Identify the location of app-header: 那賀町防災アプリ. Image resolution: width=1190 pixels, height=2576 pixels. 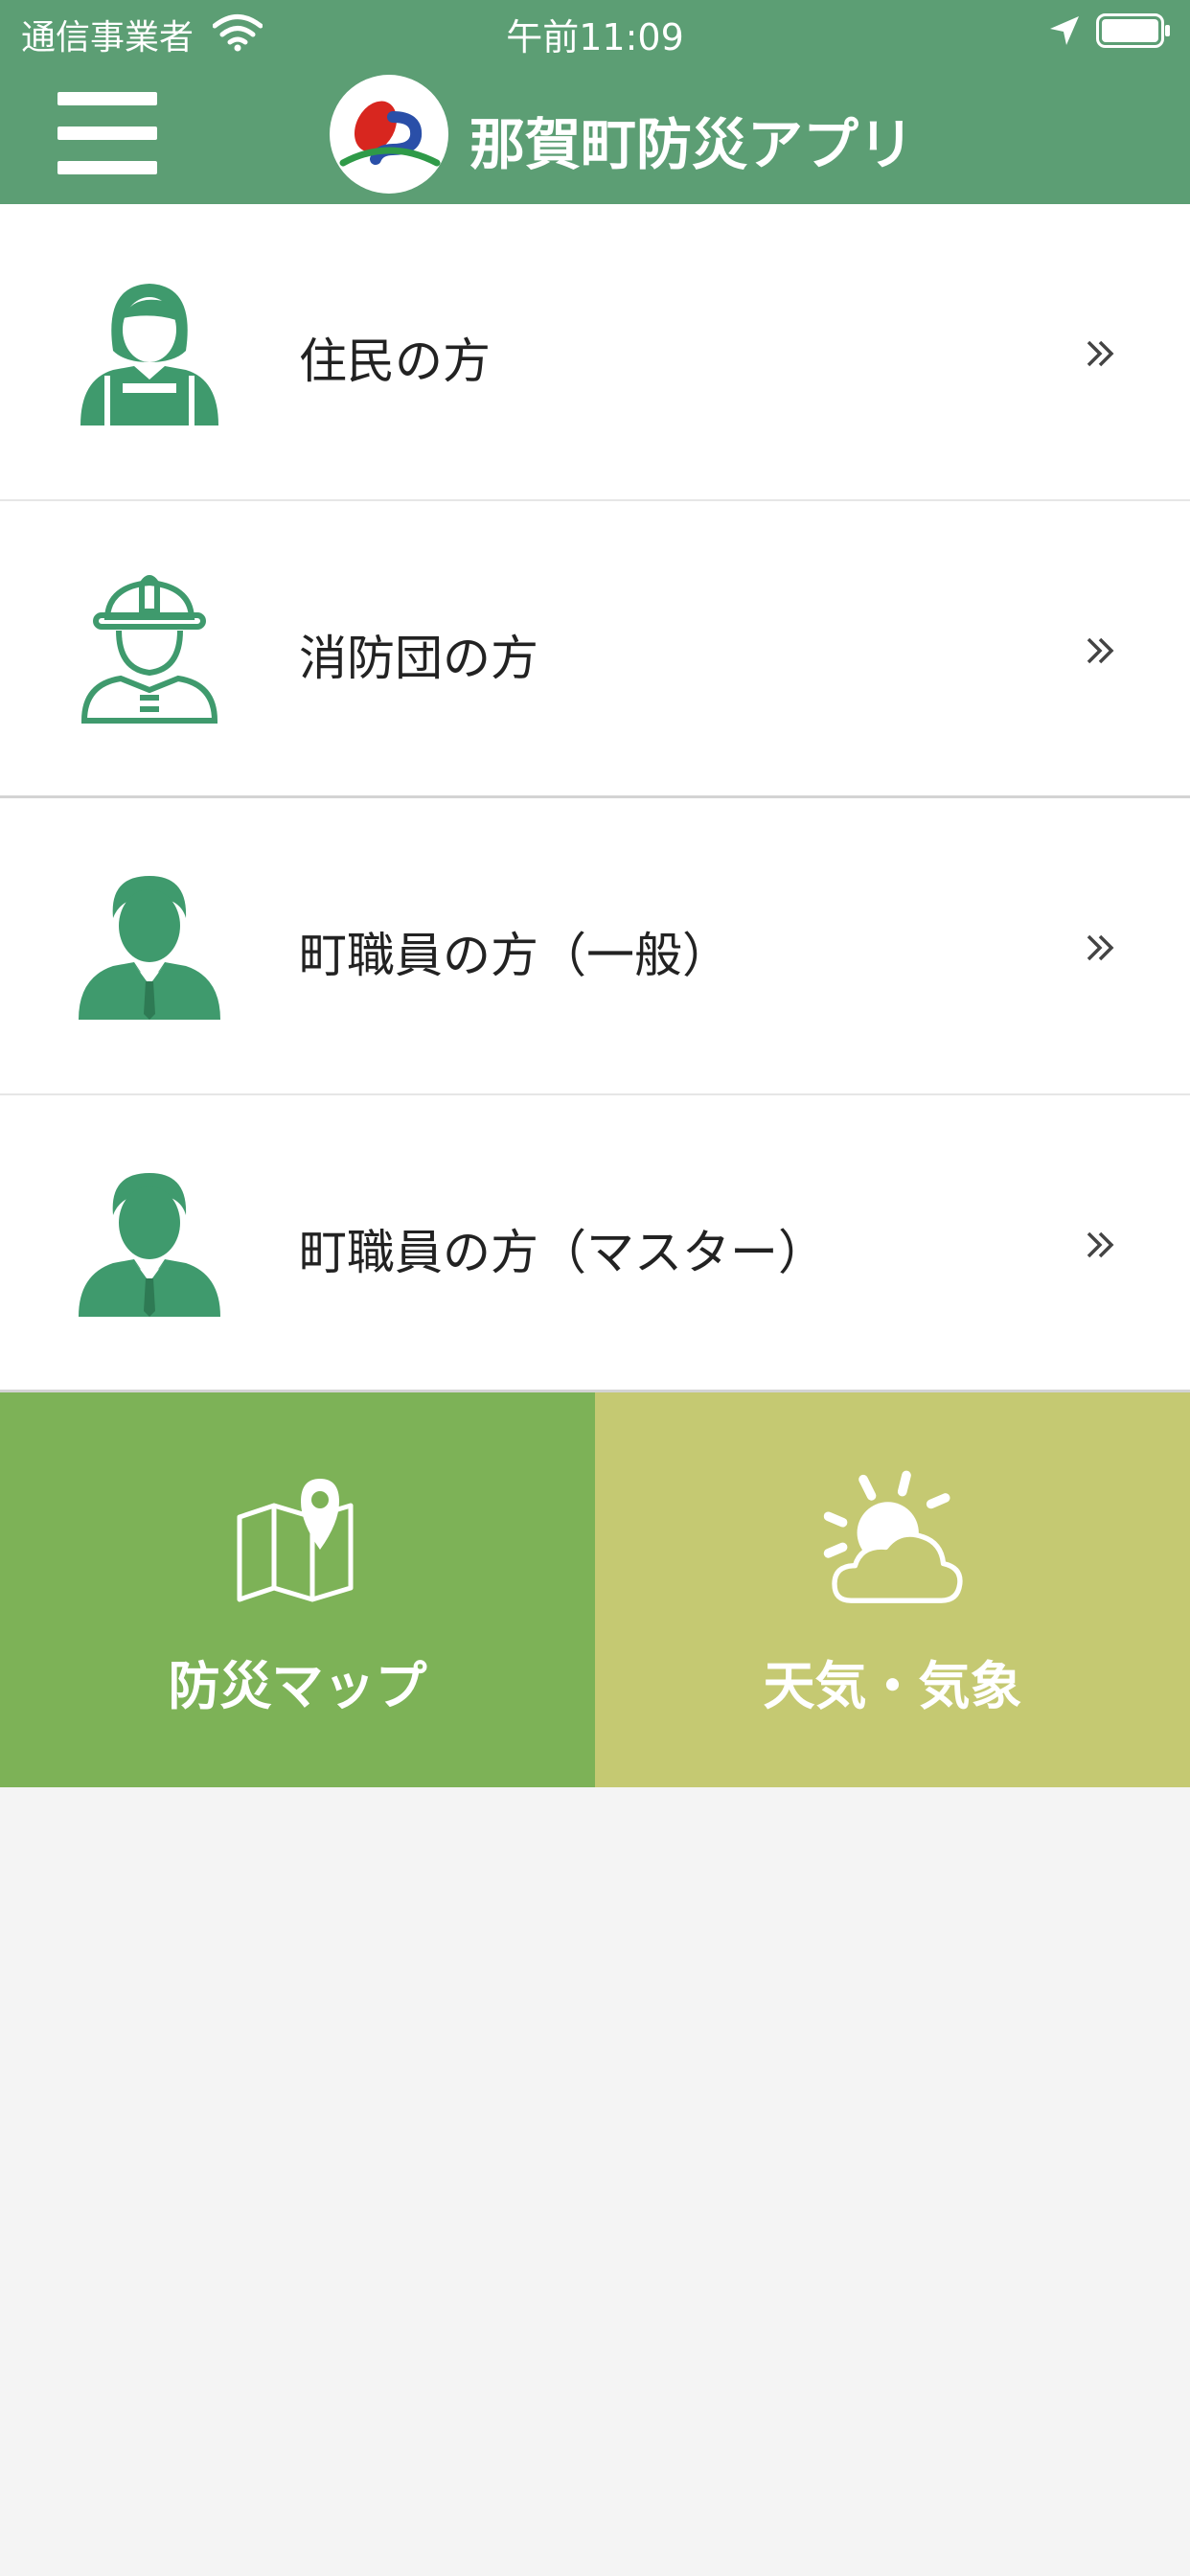
(595, 133).